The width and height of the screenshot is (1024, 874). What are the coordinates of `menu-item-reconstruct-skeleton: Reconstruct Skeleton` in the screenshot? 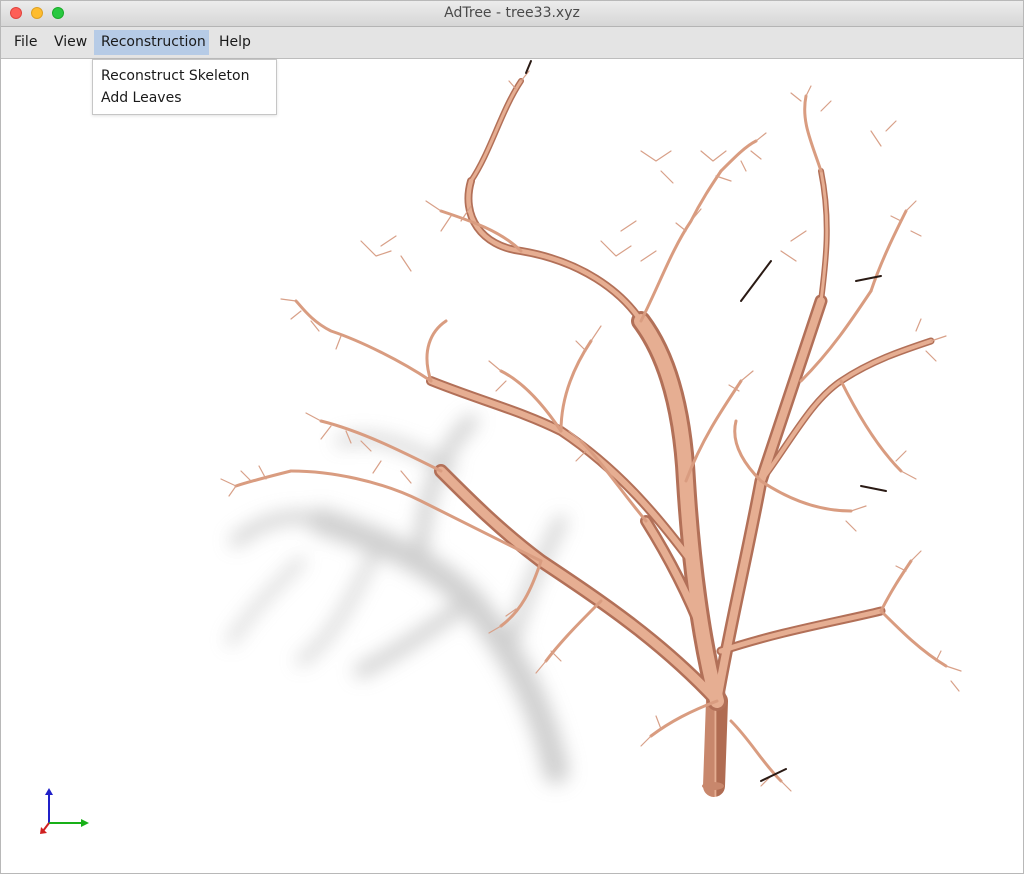 It's located at (175, 76).